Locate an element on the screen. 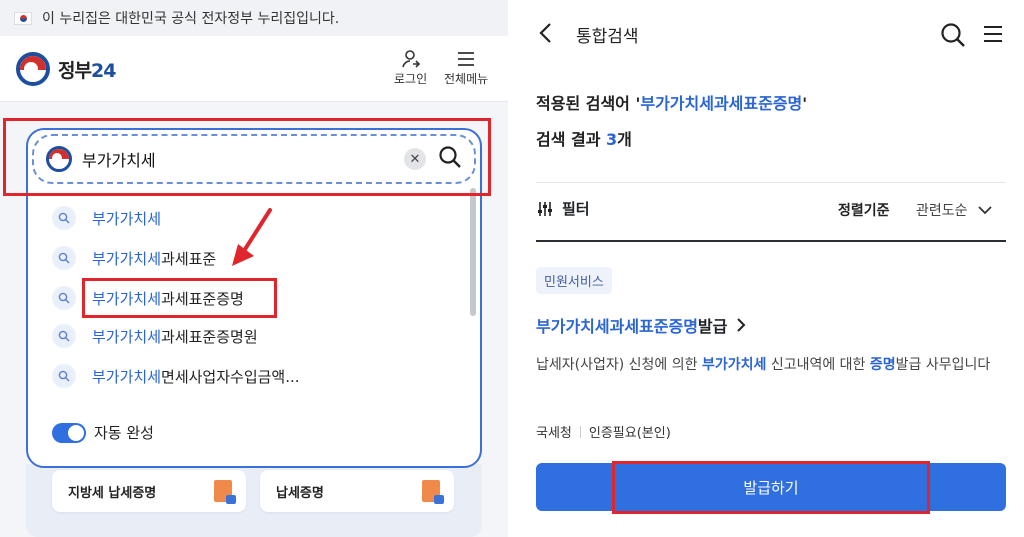  sort-label: 정렬기준 is located at coordinates (864, 211).